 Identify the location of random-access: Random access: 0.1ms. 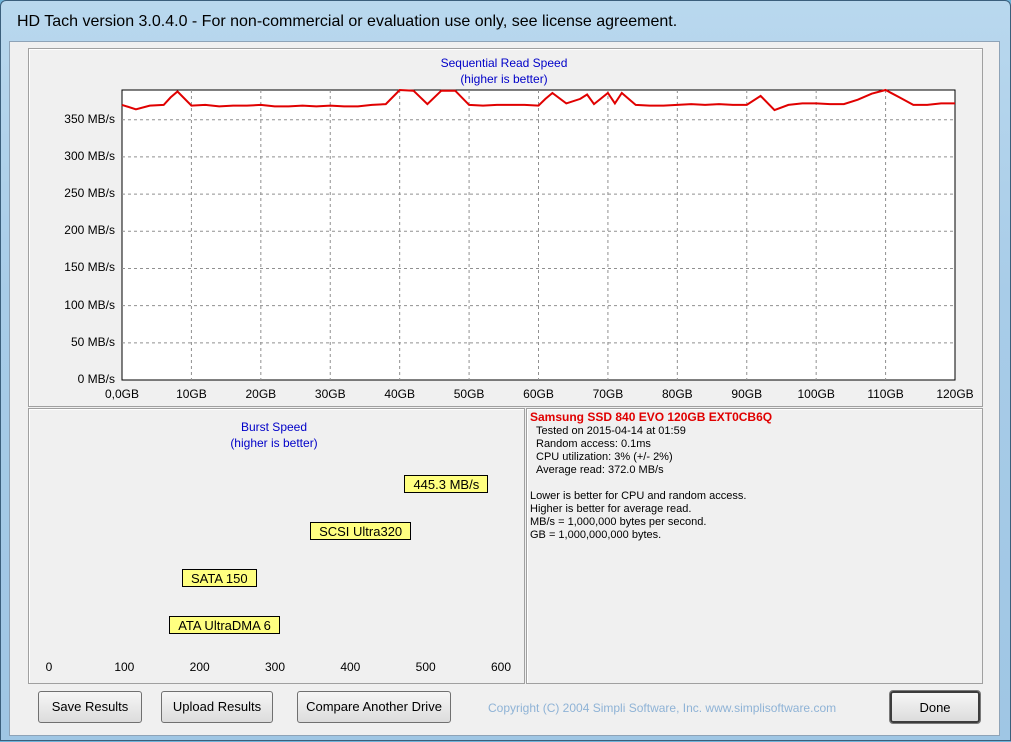
(593, 444).